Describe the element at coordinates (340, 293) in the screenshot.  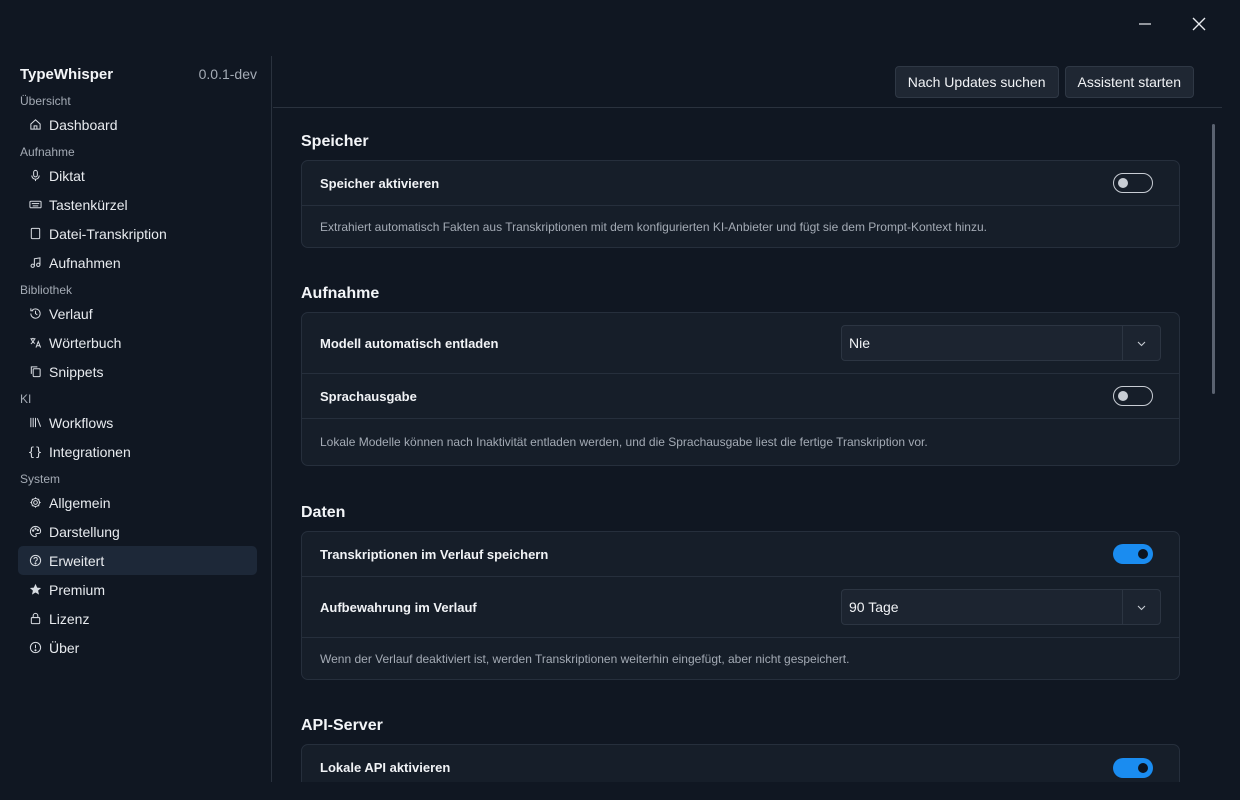
I see `section-title-aufnahme: Aufnahme` at that location.